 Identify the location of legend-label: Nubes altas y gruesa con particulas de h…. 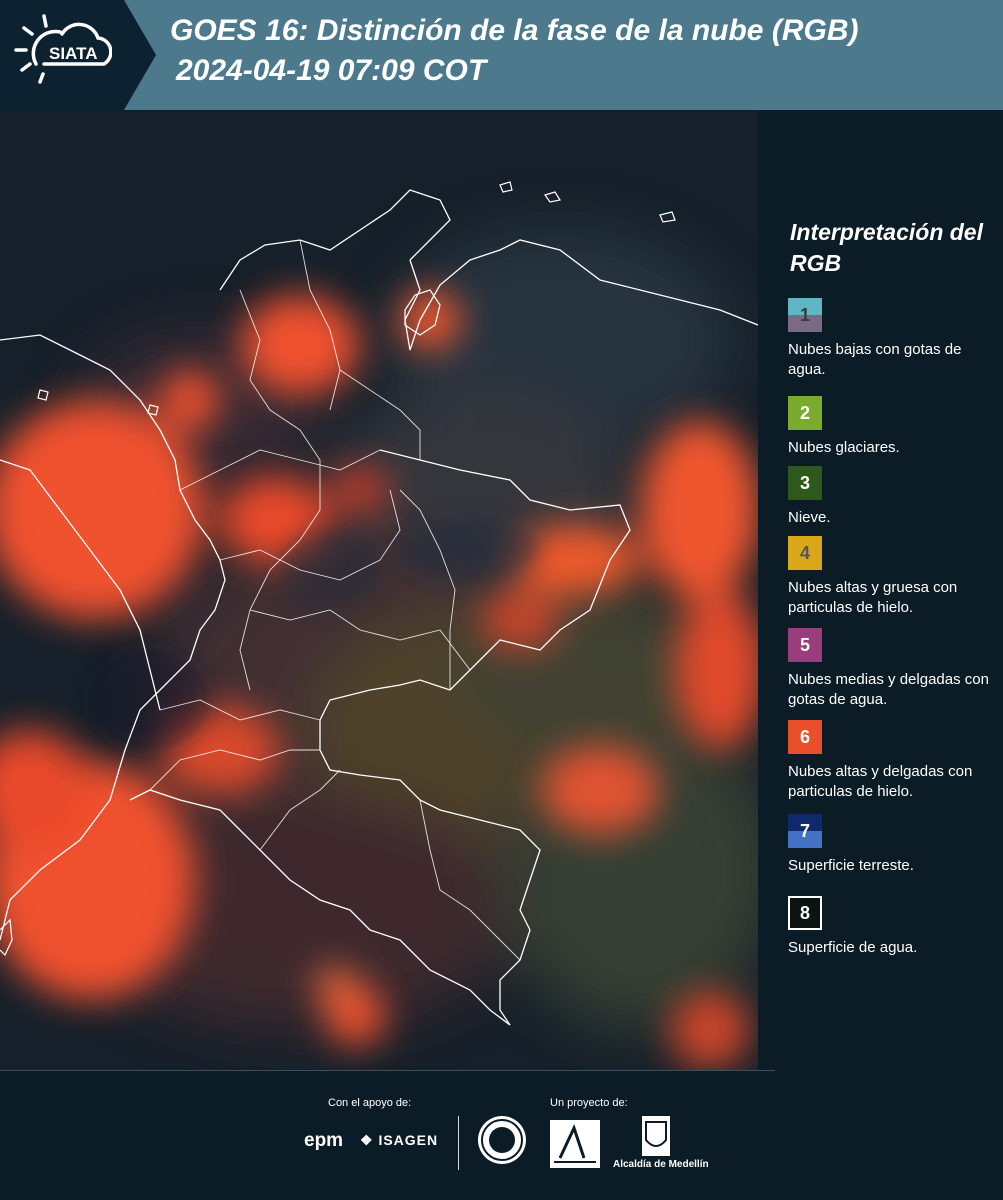
(873, 597).